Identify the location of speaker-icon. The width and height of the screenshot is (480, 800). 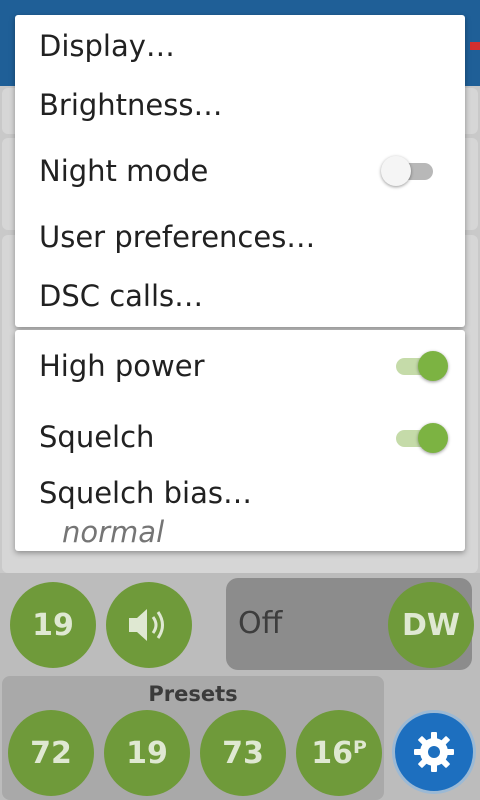
(146, 625).